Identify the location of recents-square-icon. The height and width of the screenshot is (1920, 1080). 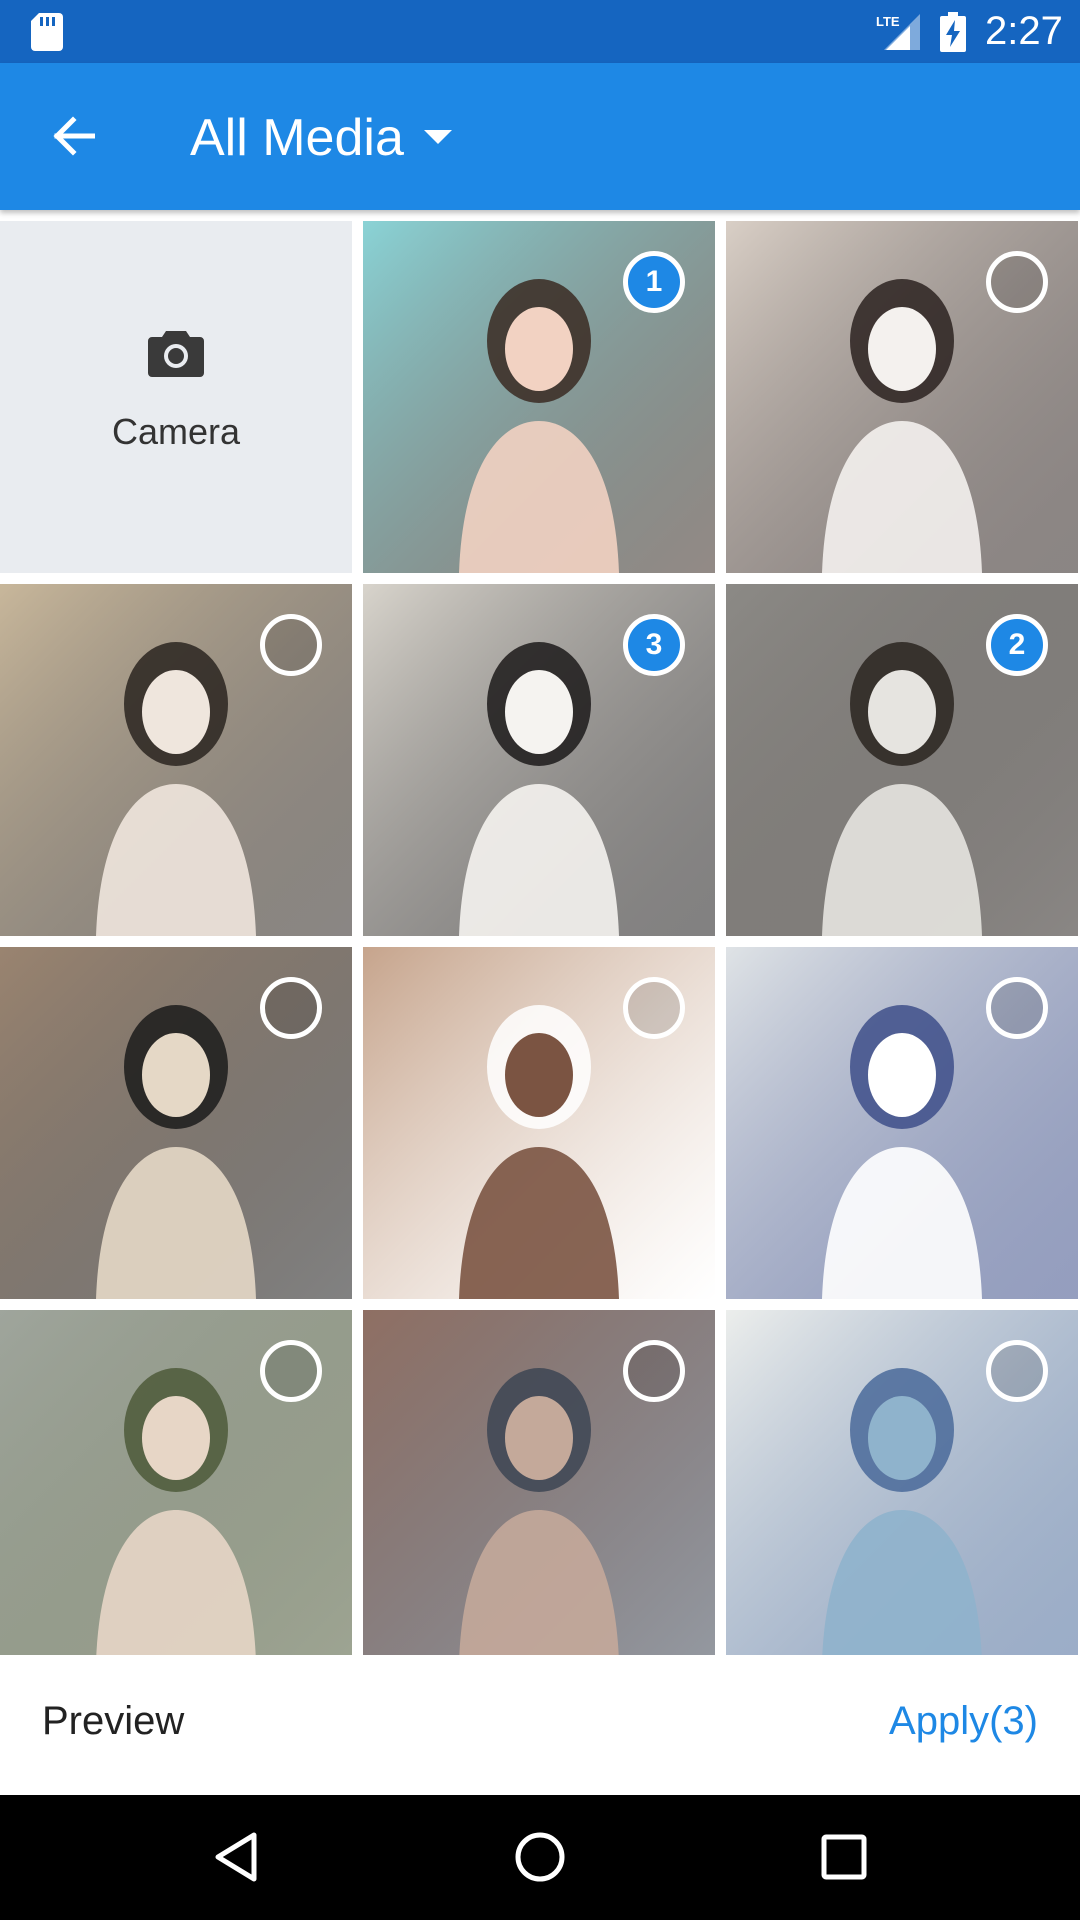
(844, 1857).